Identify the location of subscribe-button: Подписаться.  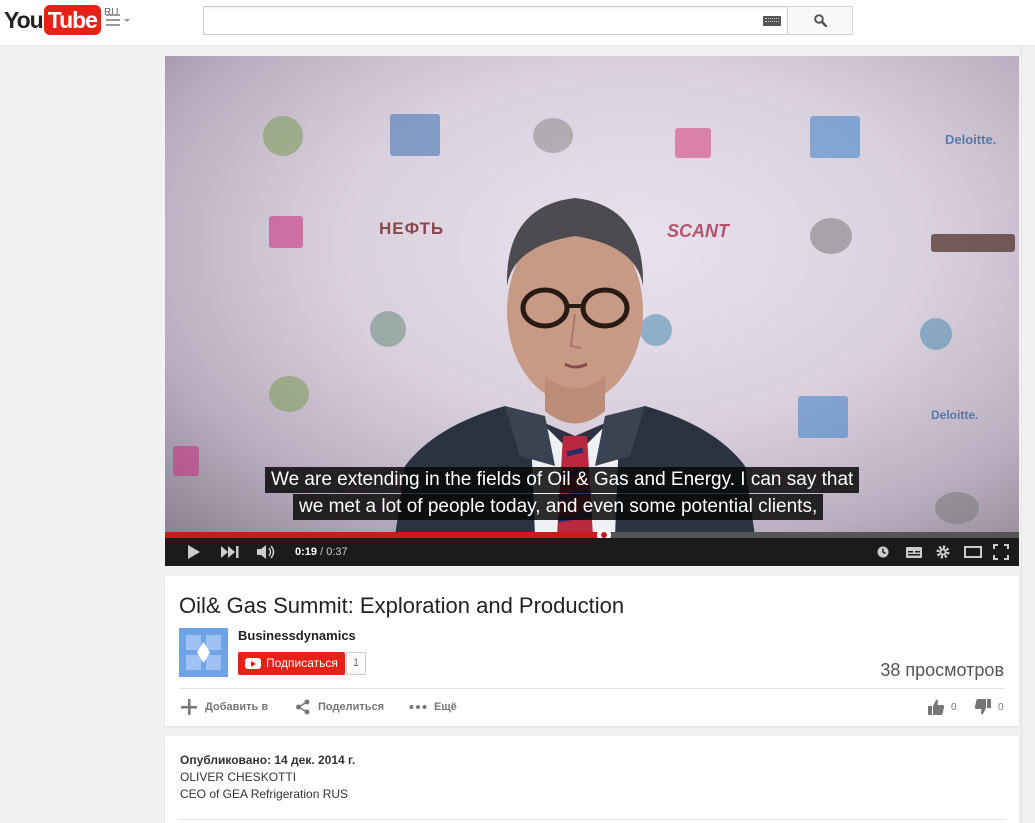
(291, 663).